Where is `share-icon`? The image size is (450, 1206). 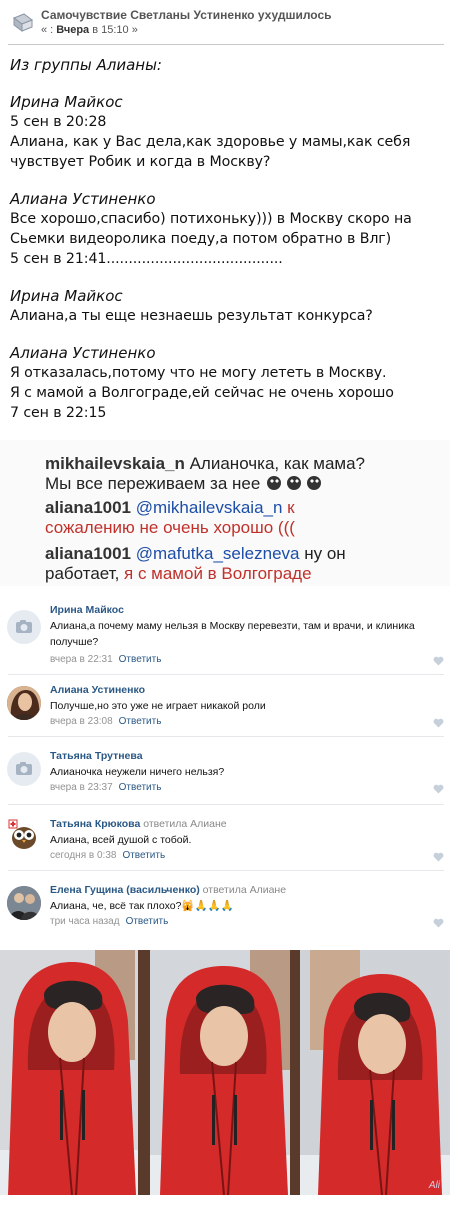
share-icon is located at coordinates (23, 22).